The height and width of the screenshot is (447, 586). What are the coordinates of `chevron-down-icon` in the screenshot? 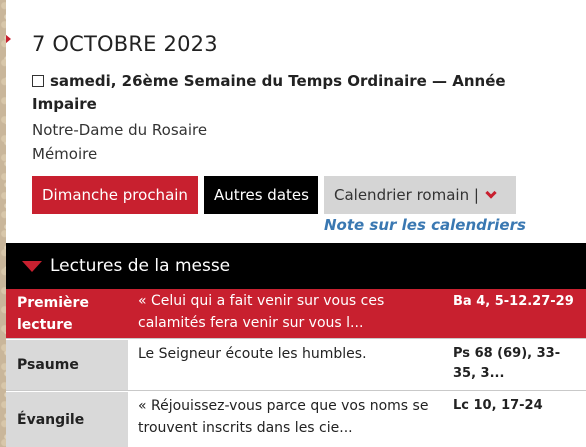 It's located at (491, 193).